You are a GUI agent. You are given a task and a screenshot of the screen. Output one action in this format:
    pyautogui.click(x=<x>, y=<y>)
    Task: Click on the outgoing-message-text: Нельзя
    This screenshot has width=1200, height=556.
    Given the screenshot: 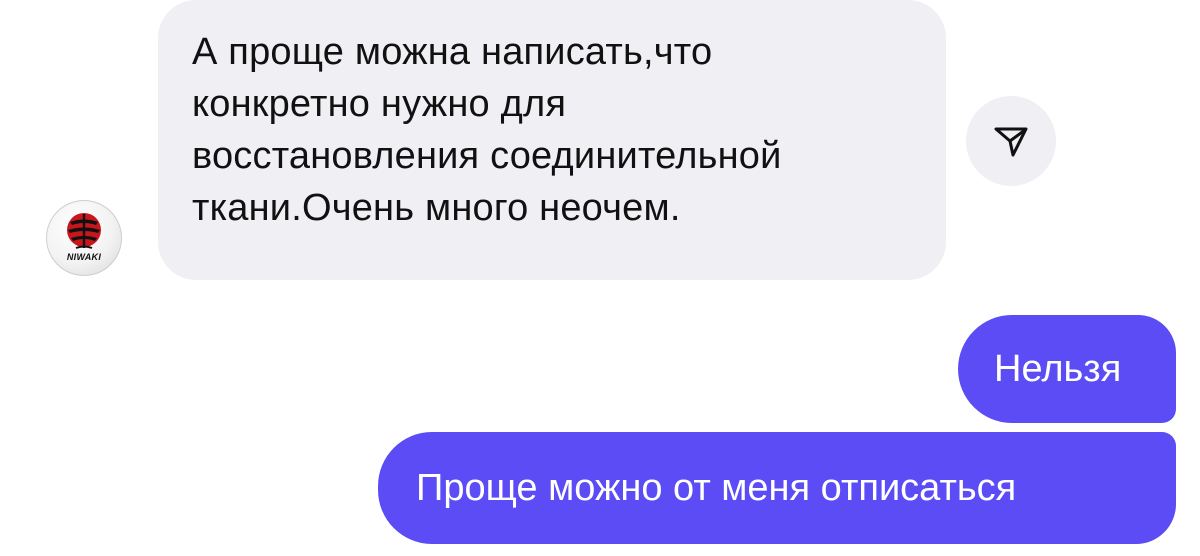 What is the action you would take?
    pyautogui.click(x=1058, y=369)
    